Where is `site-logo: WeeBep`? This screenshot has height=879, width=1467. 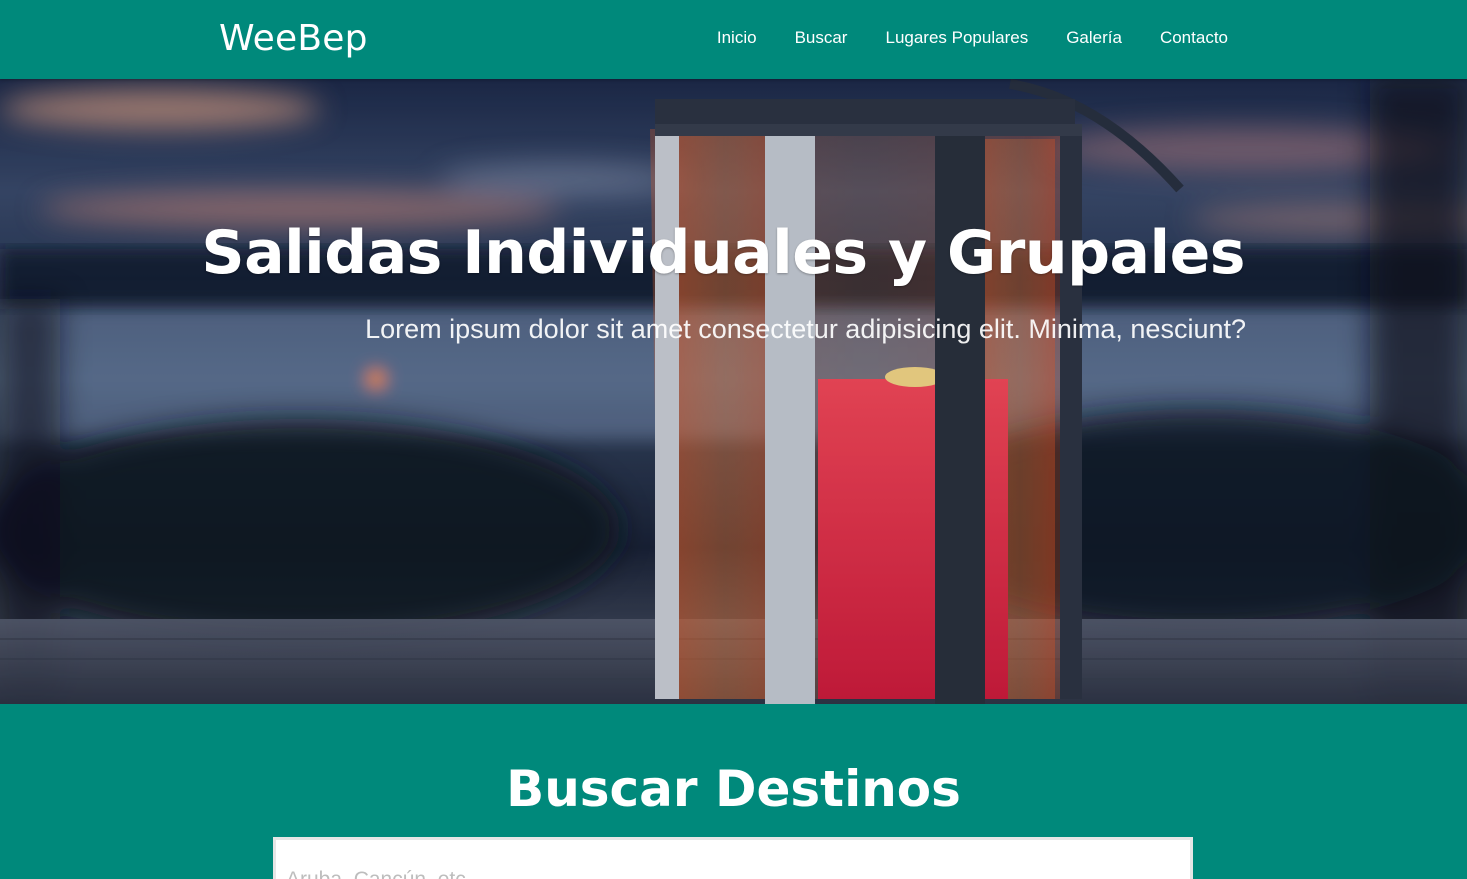 site-logo: WeeBep is located at coordinates (293, 38).